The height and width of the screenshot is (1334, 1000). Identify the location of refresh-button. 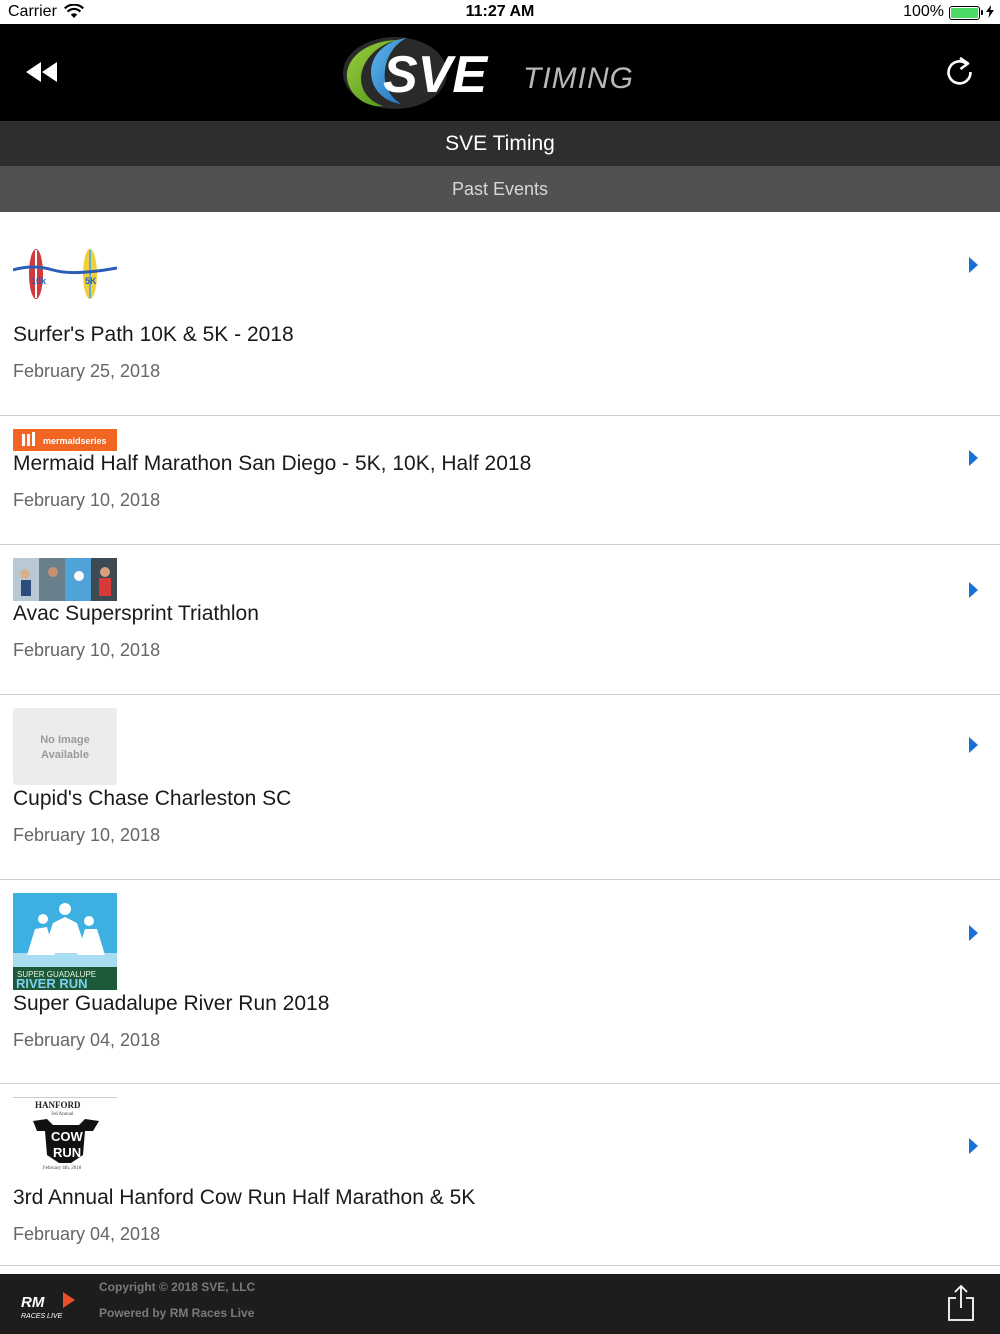
(960, 72).